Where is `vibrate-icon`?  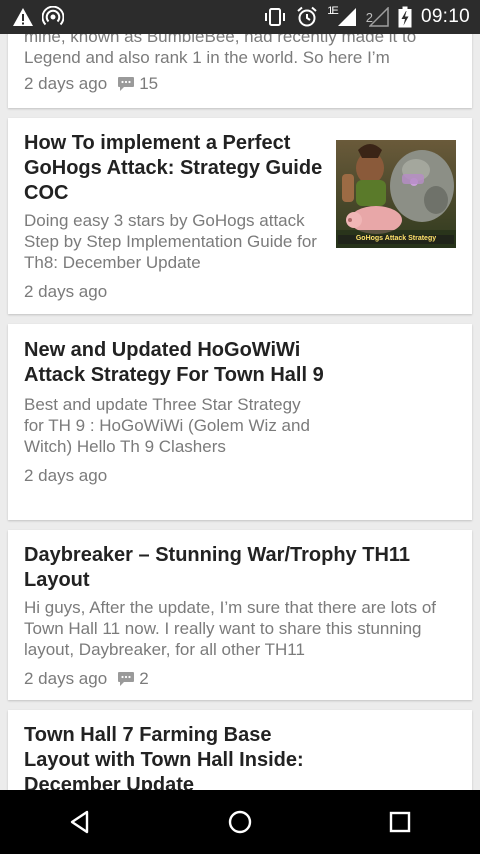
vibrate-icon is located at coordinates (275, 17).